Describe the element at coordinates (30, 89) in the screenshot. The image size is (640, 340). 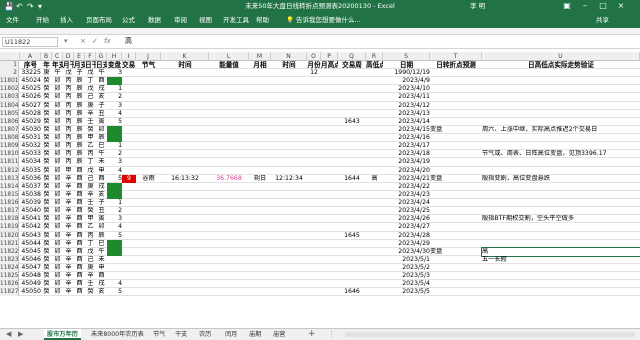
I see `cell-seq: 45025` at that location.